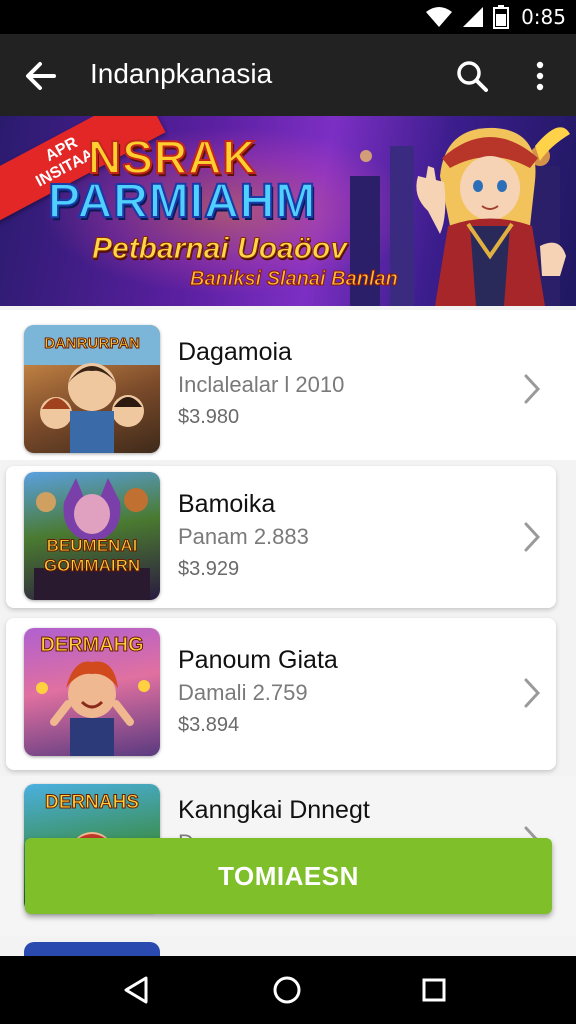 The height and width of the screenshot is (1024, 576). I want to click on item-subtitle: Inclalealar l 2010, so click(261, 384).